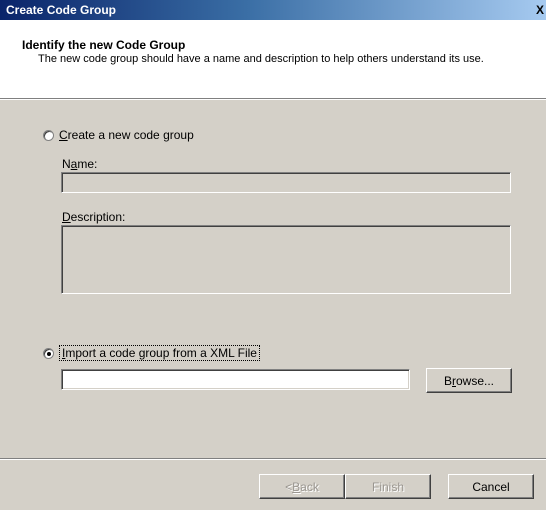  What do you see at coordinates (273, 10) in the screenshot?
I see `title-bar: Create Code Group X` at bounding box center [273, 10].